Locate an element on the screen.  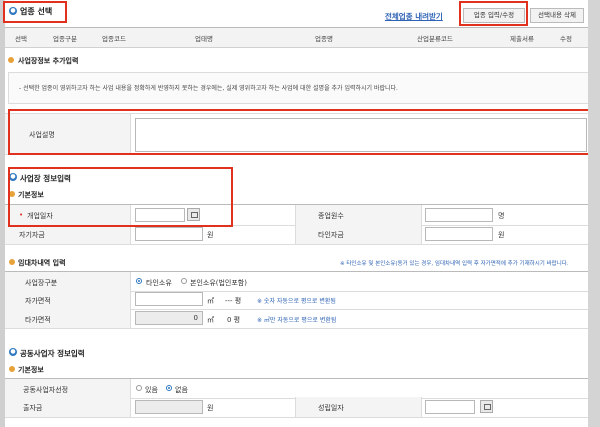
label-cell: 공동사업자선정 is located at coordinates (68, 388).